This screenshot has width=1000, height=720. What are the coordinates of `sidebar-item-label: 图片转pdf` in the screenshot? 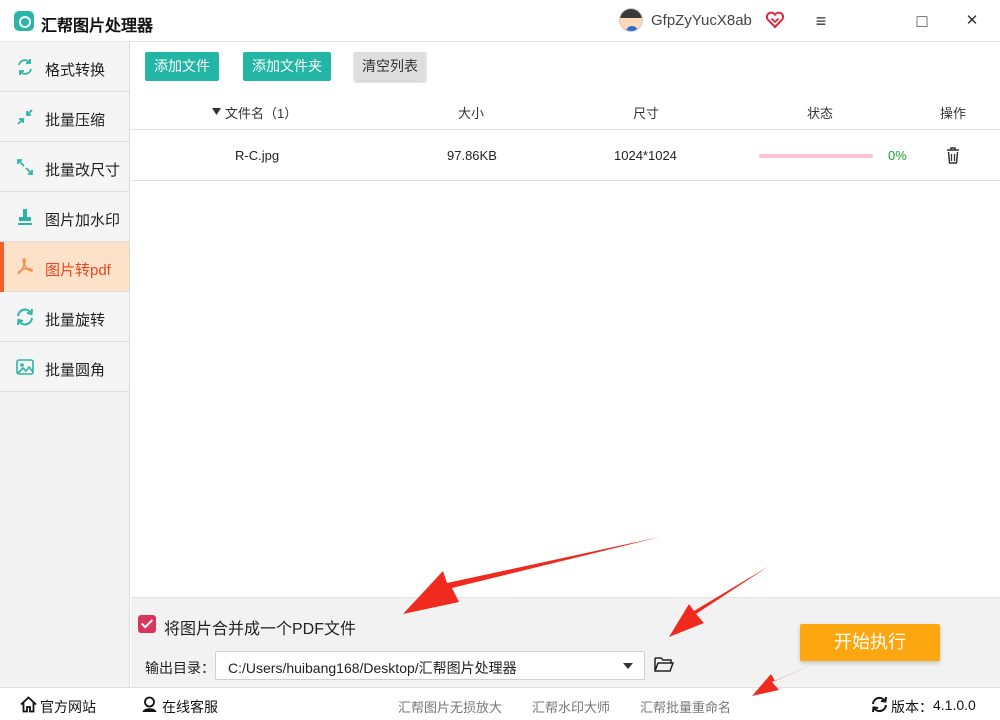 It's located at (78, 270).